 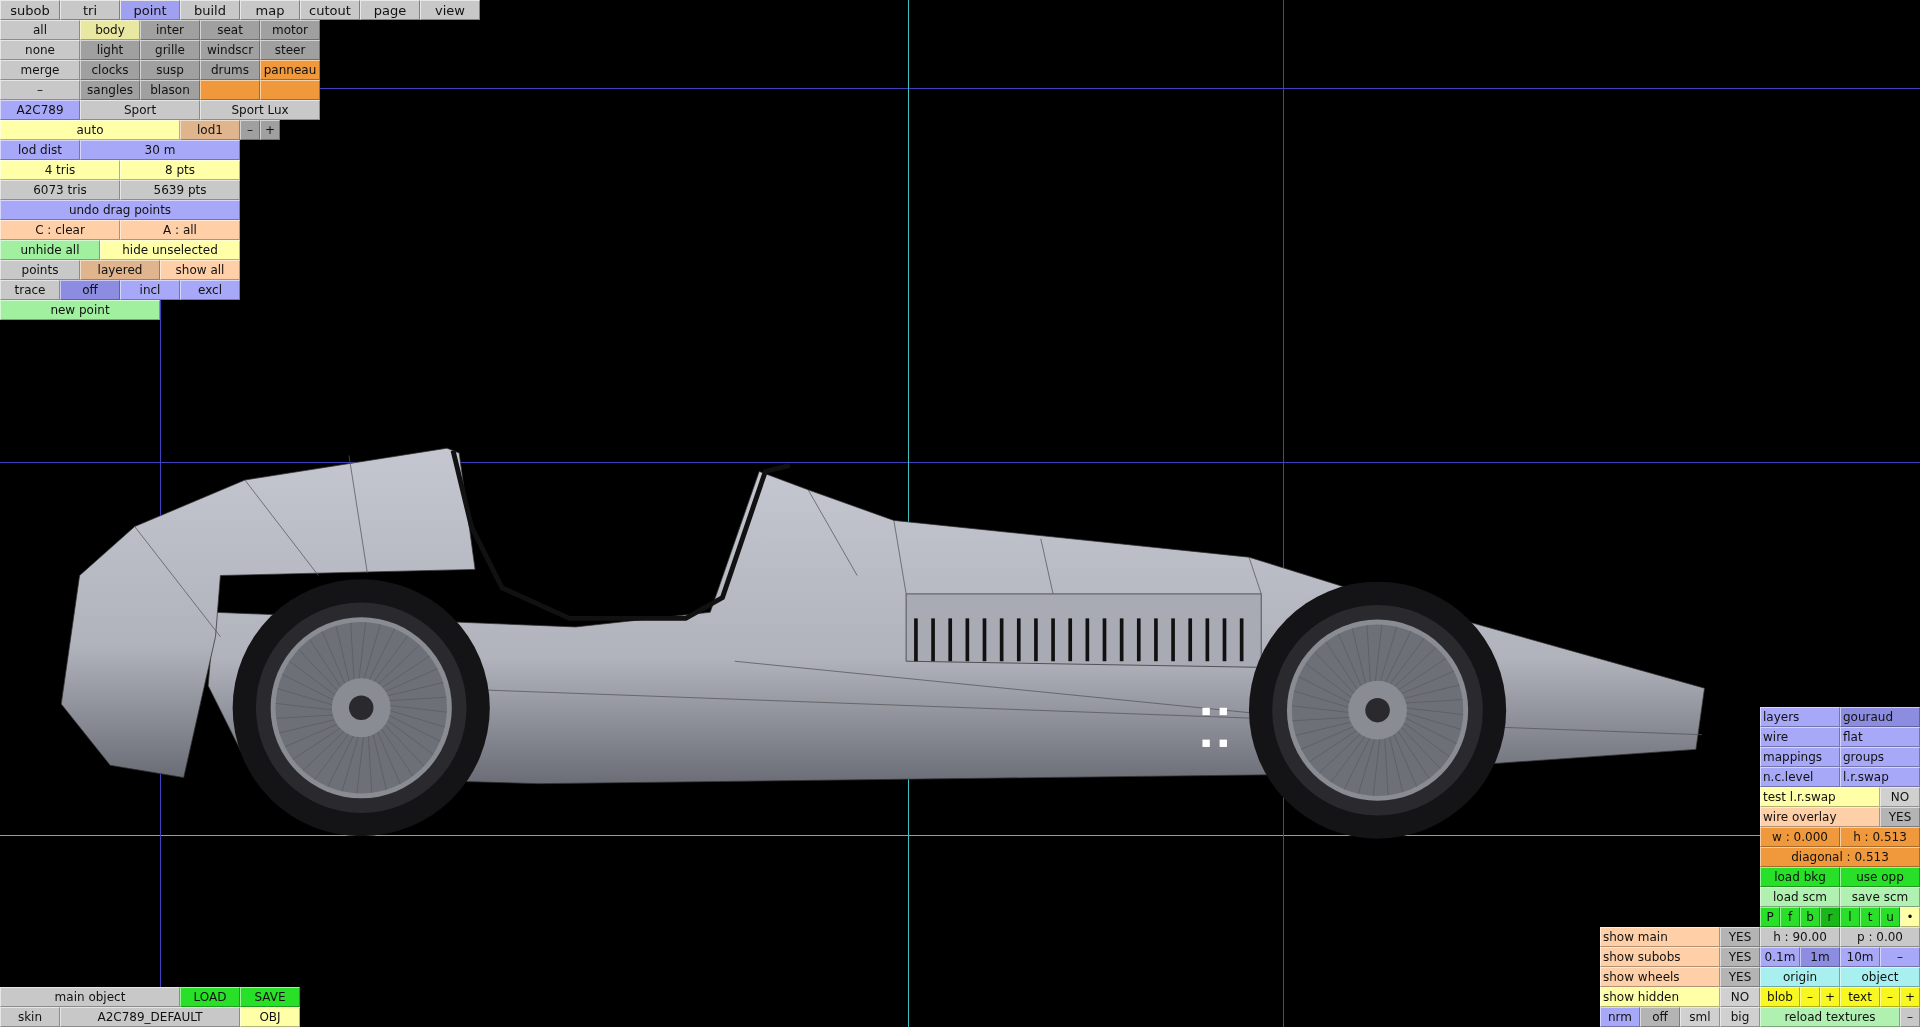 I want to click on tool-button: excl, so click(x=210, y=290).